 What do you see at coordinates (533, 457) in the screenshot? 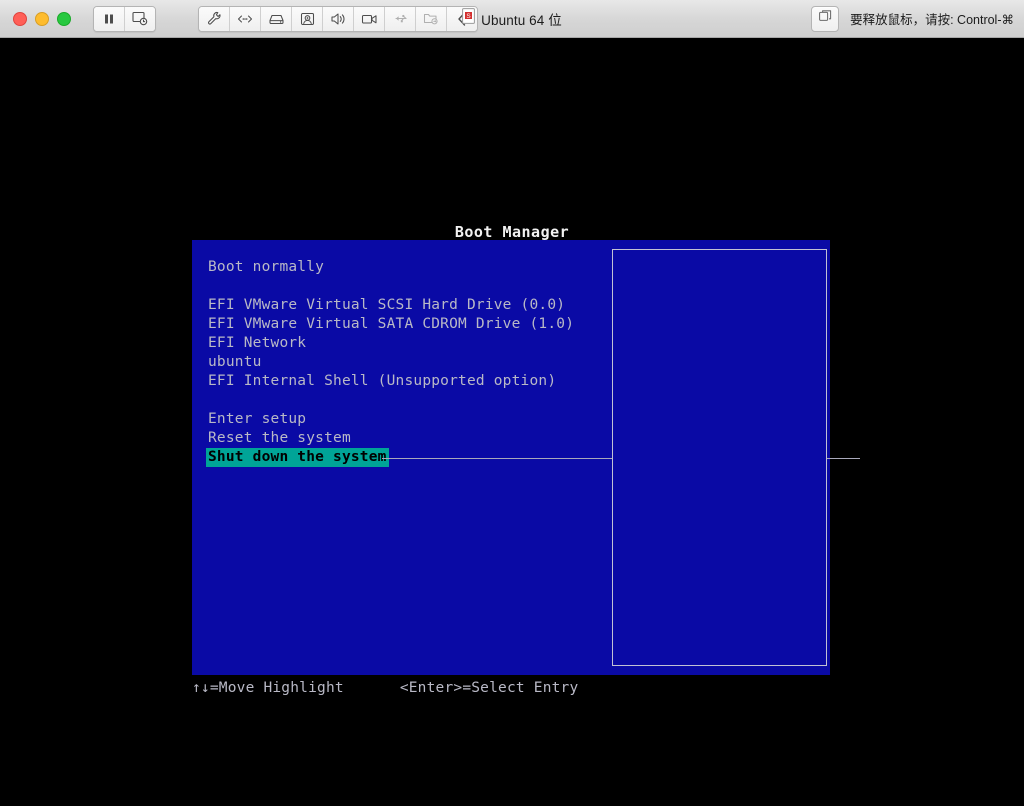
I see `boot-menu-item: Shut down the system` at bounding box center [533, 457].